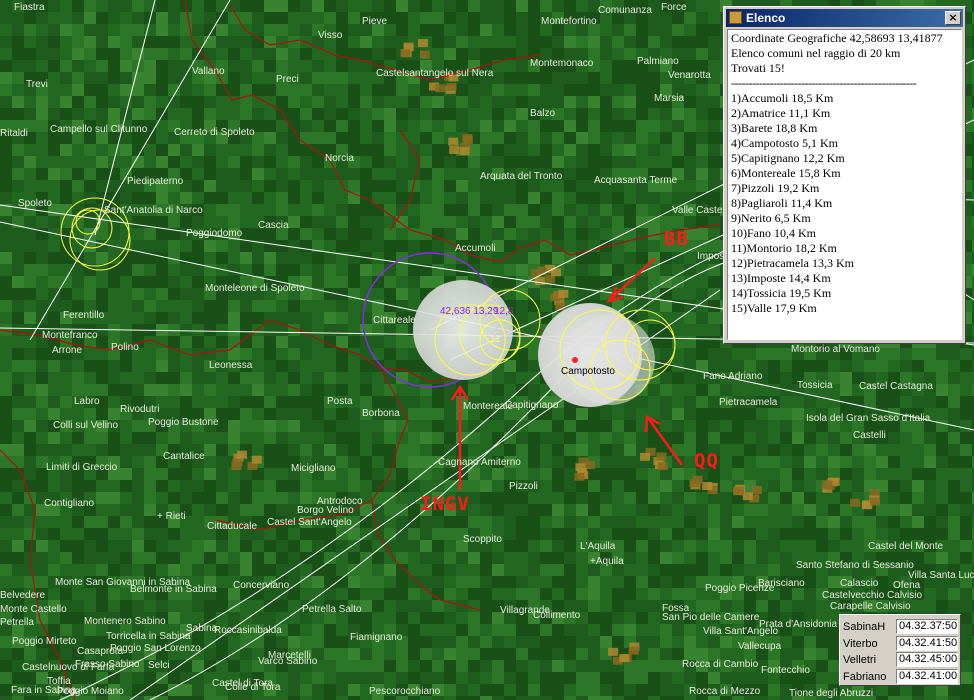 This screenshot has height=700, width=974. I want to click on town-label: Poggio Picenze, so click(740, 588).